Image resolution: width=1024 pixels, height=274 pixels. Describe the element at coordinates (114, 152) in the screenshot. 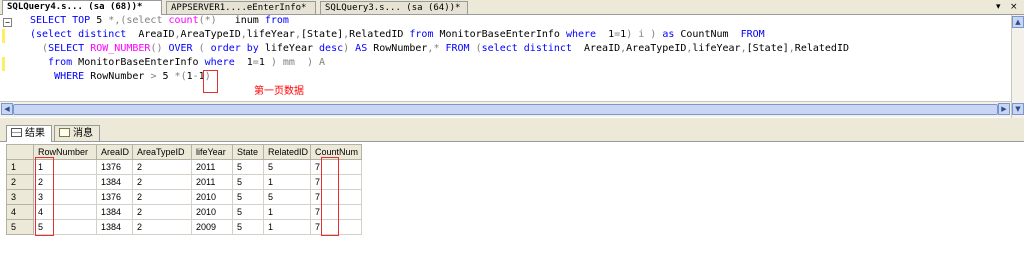

I see `column-header: AreaID` at that location.